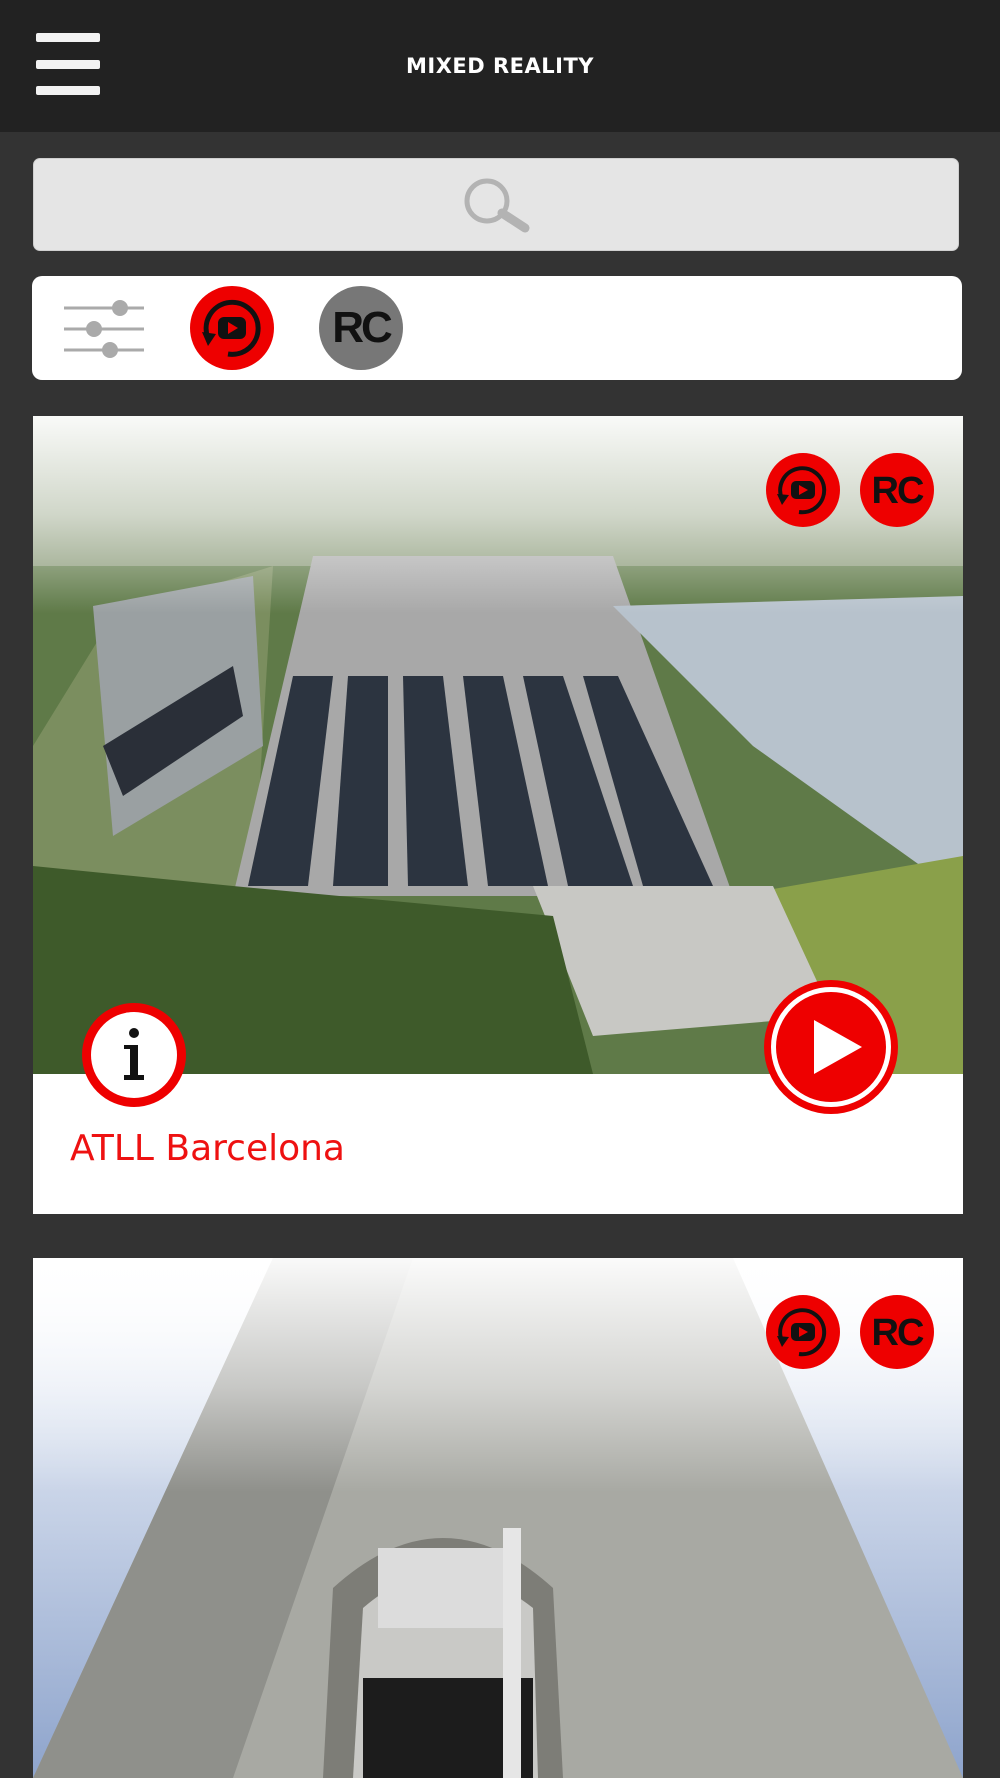 Image resolution: width=1000 pixels, height=1778 pixels. I want to click on search-bar, so click(496, 204).